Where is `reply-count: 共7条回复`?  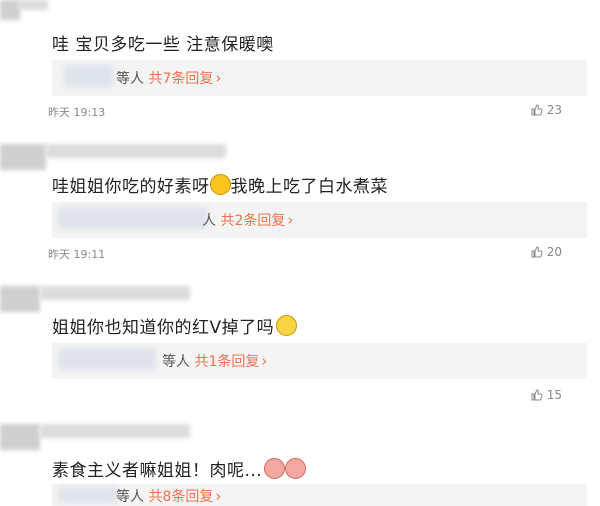
reply-count: 共7条回复 is located at coordinates (180, 79).